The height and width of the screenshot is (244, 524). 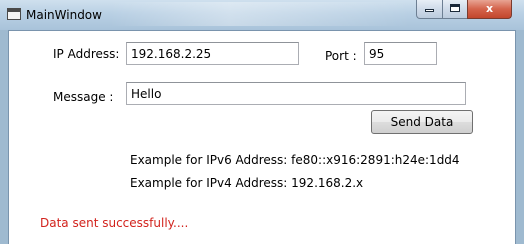 What do you see at coordinates (212, 53) in the screenshot?
I see `ip-address-input` at bounding box center [212, 53].